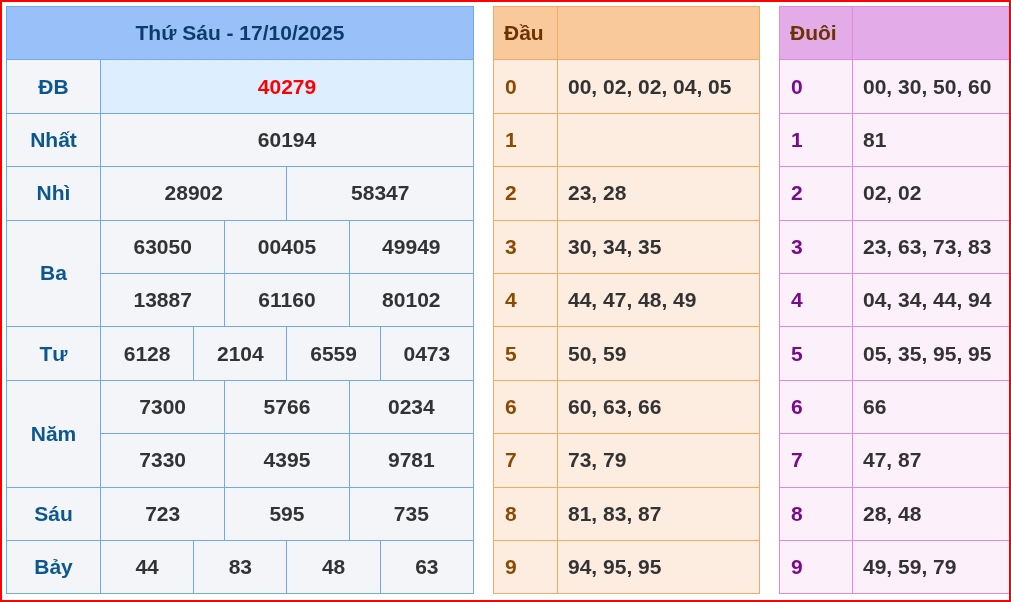  Describe the element at coordinates (240, 353) in the screenshot. I see `prize-number: 2104` at that location.